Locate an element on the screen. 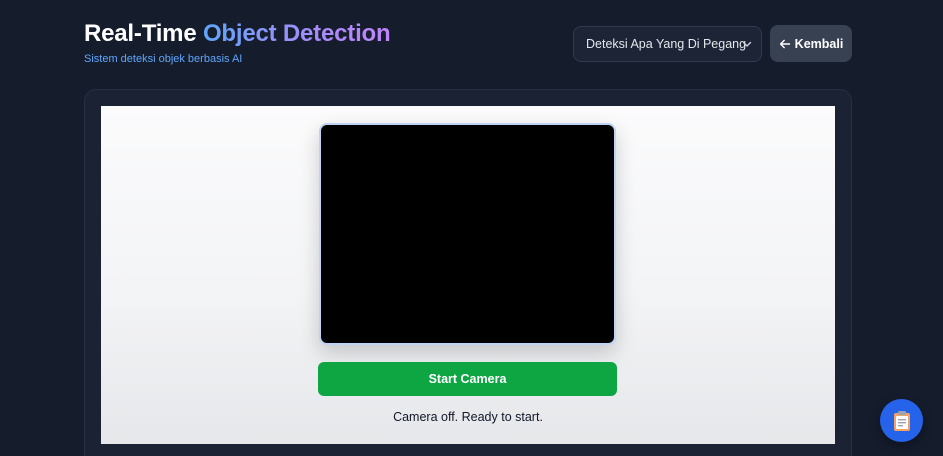 This screenshot has height=456, width=943. clipboard-icon is located at coordinates (901, 420).